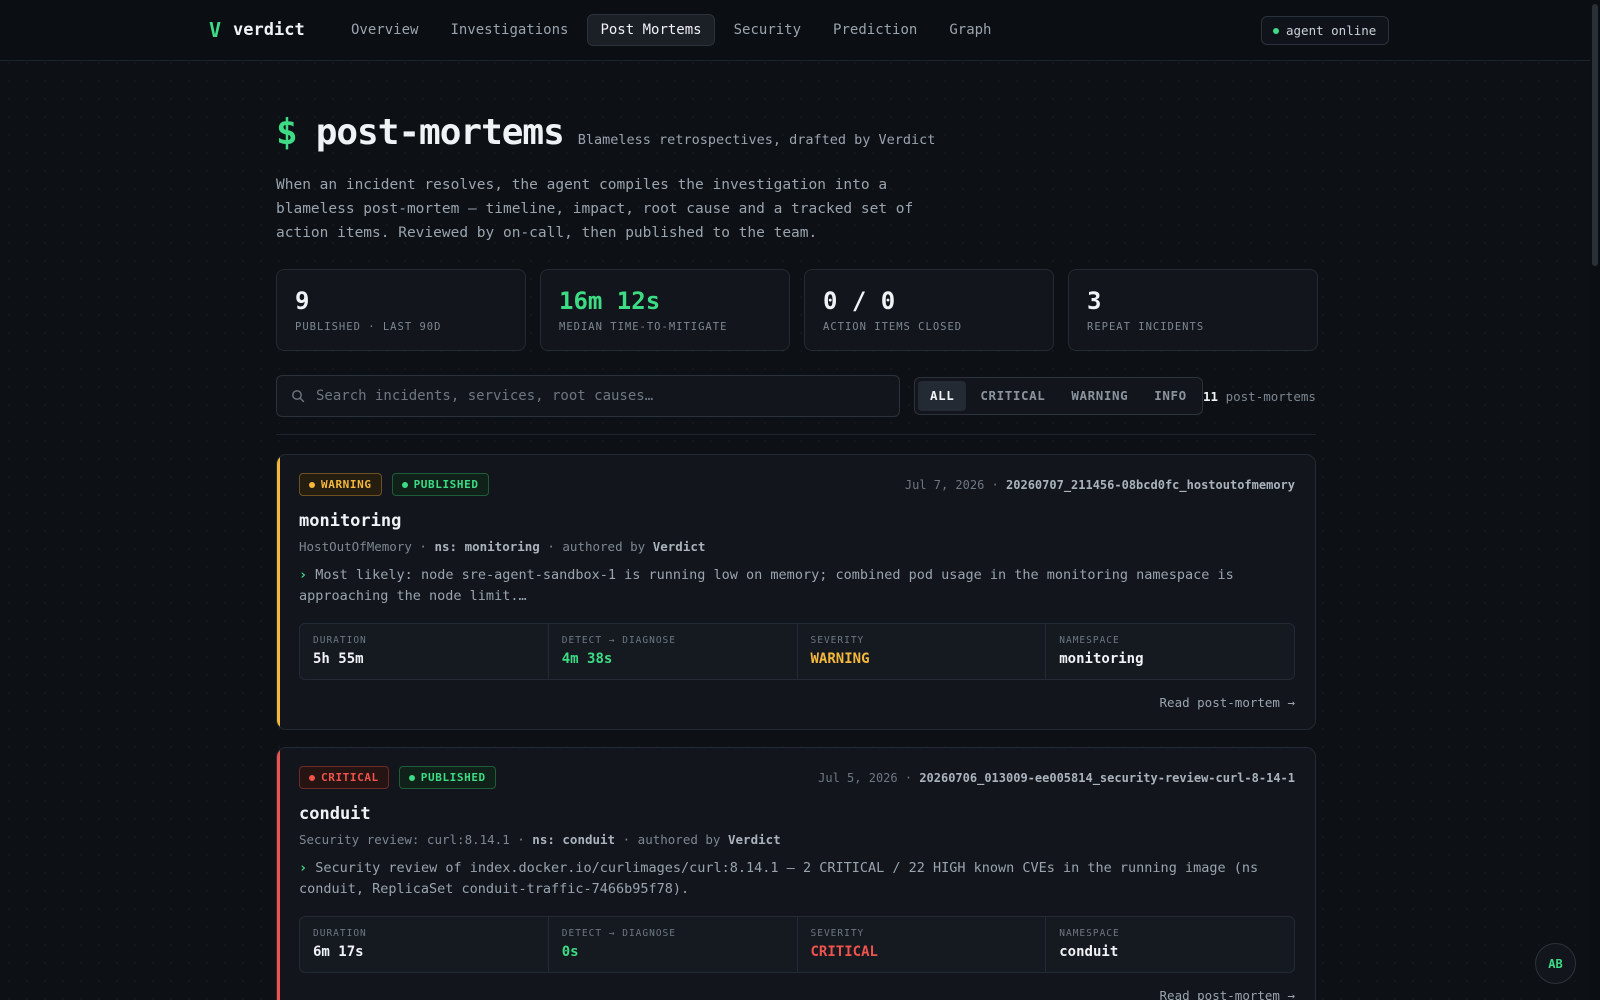 Image resolution: width=1600 pixels, height=1000 pixels. Describe the element at coordinates (1595, 135) in the screenshot. I see `scrollbar-thumb` at that location.